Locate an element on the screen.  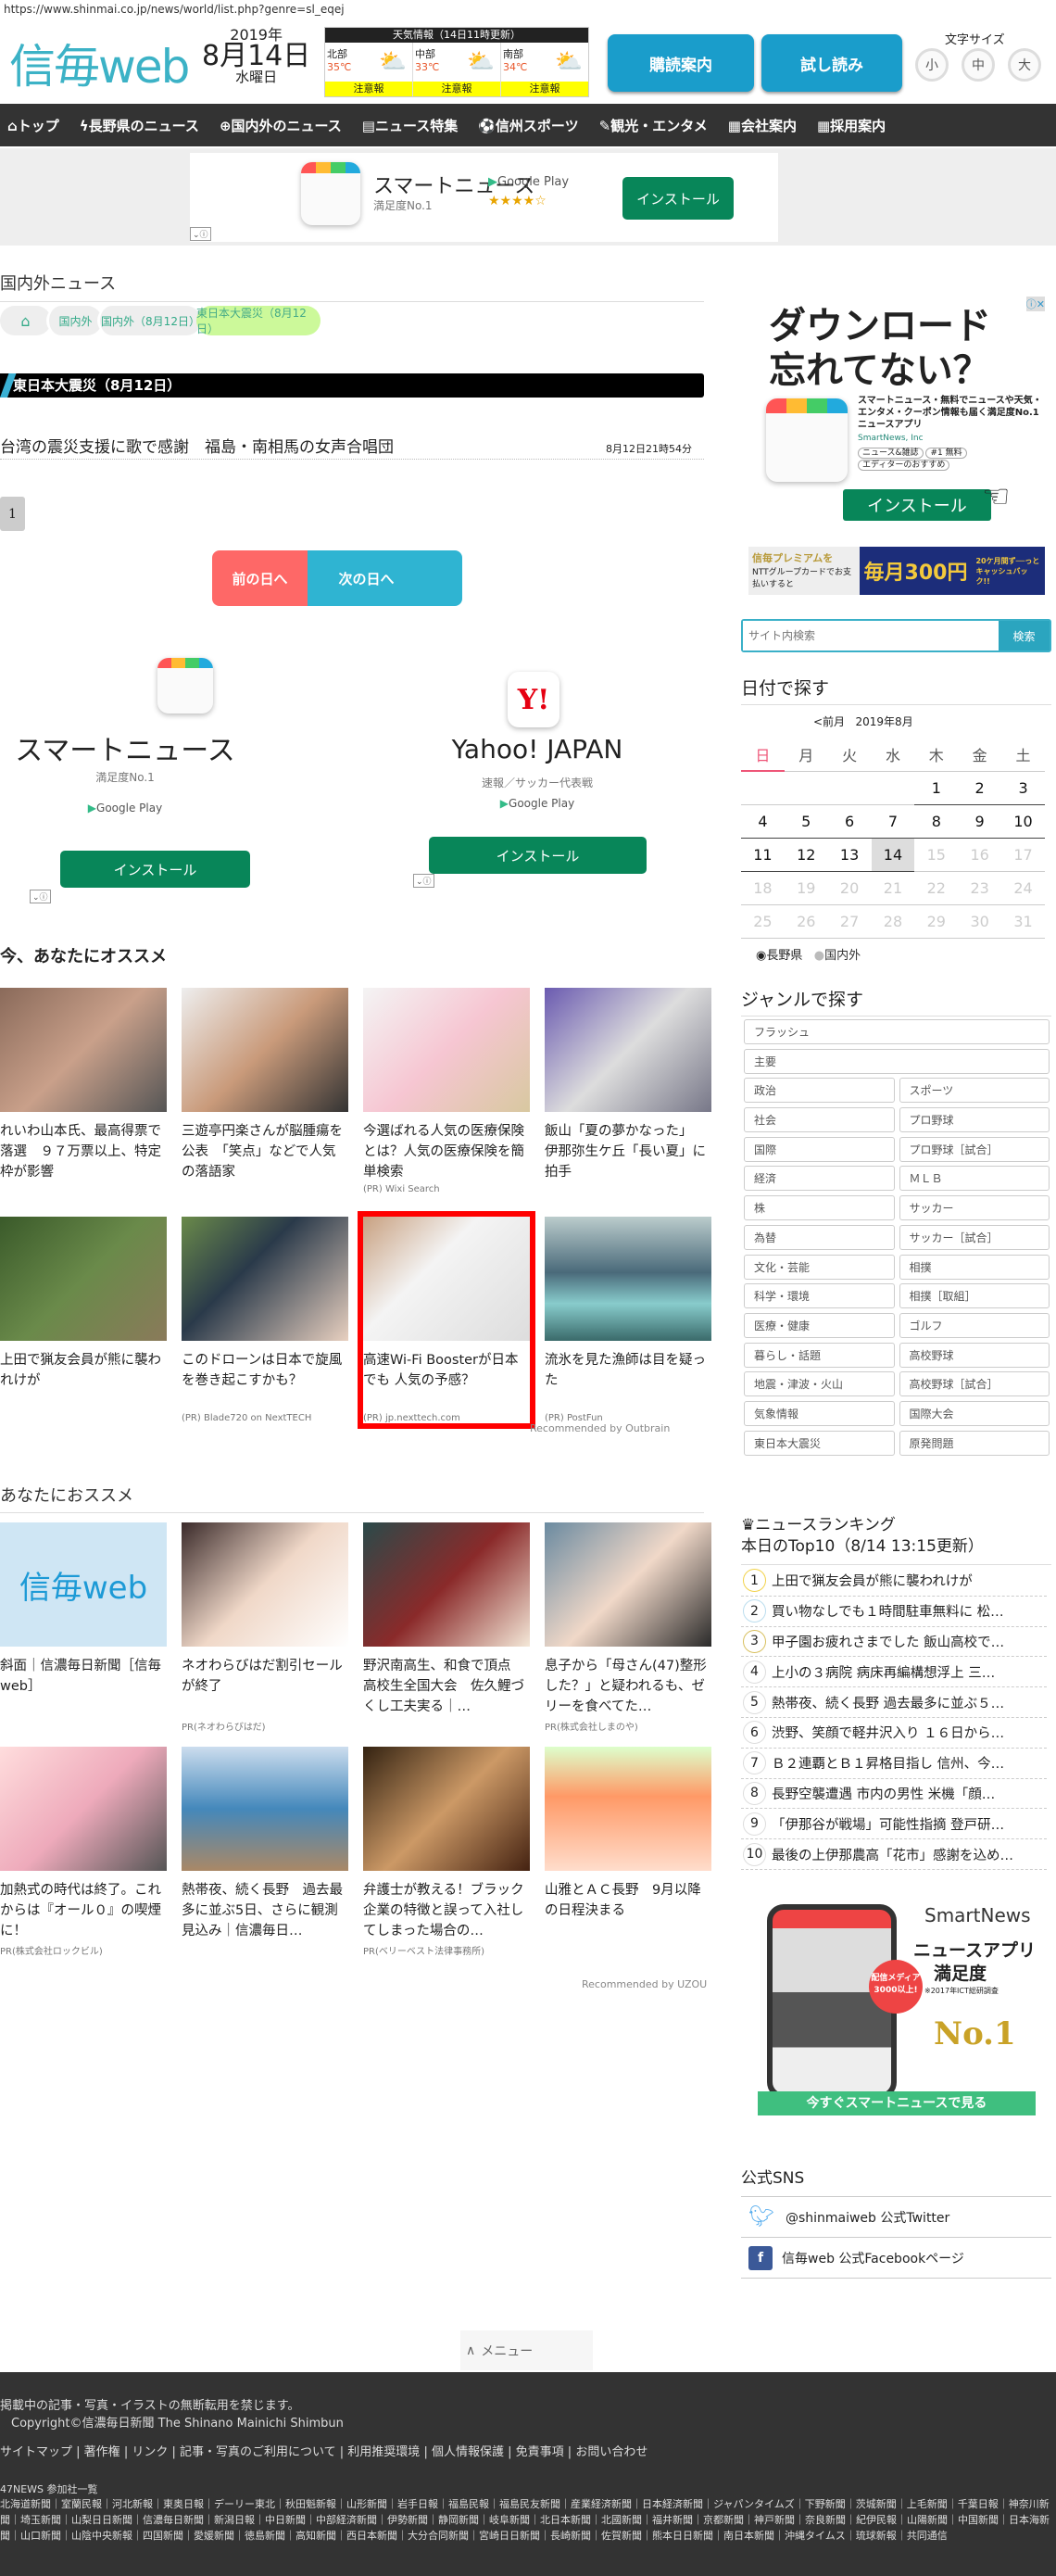
genre-button: プロ野球 is located at coordinates (974, 1120).